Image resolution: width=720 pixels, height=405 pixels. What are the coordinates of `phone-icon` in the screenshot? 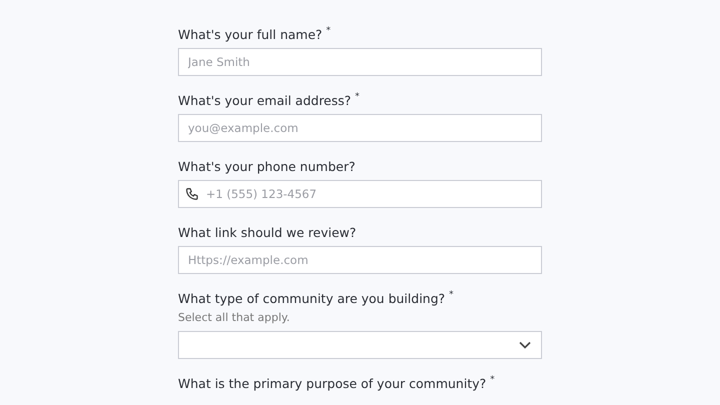 It's located at (192, 194).